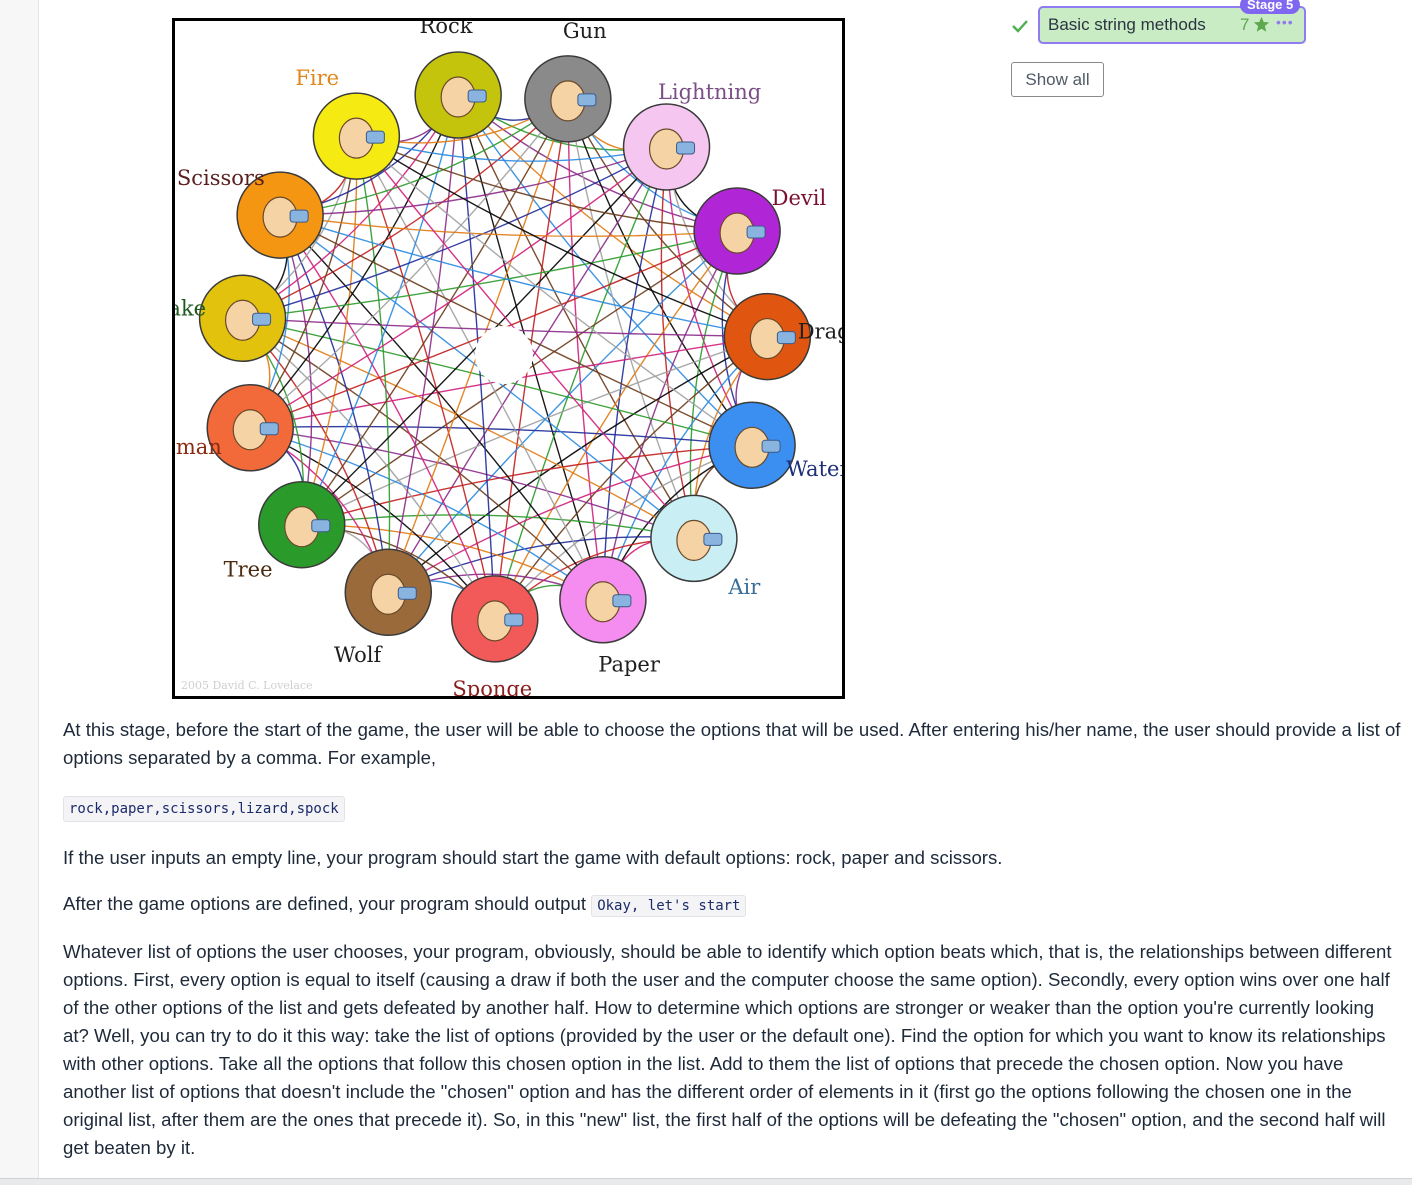 The height and width of the screenshot is (1185, 1412). Describe the element at coordinates (1285, 22) in the screenshot. I see `more-icon: •••` at that location.